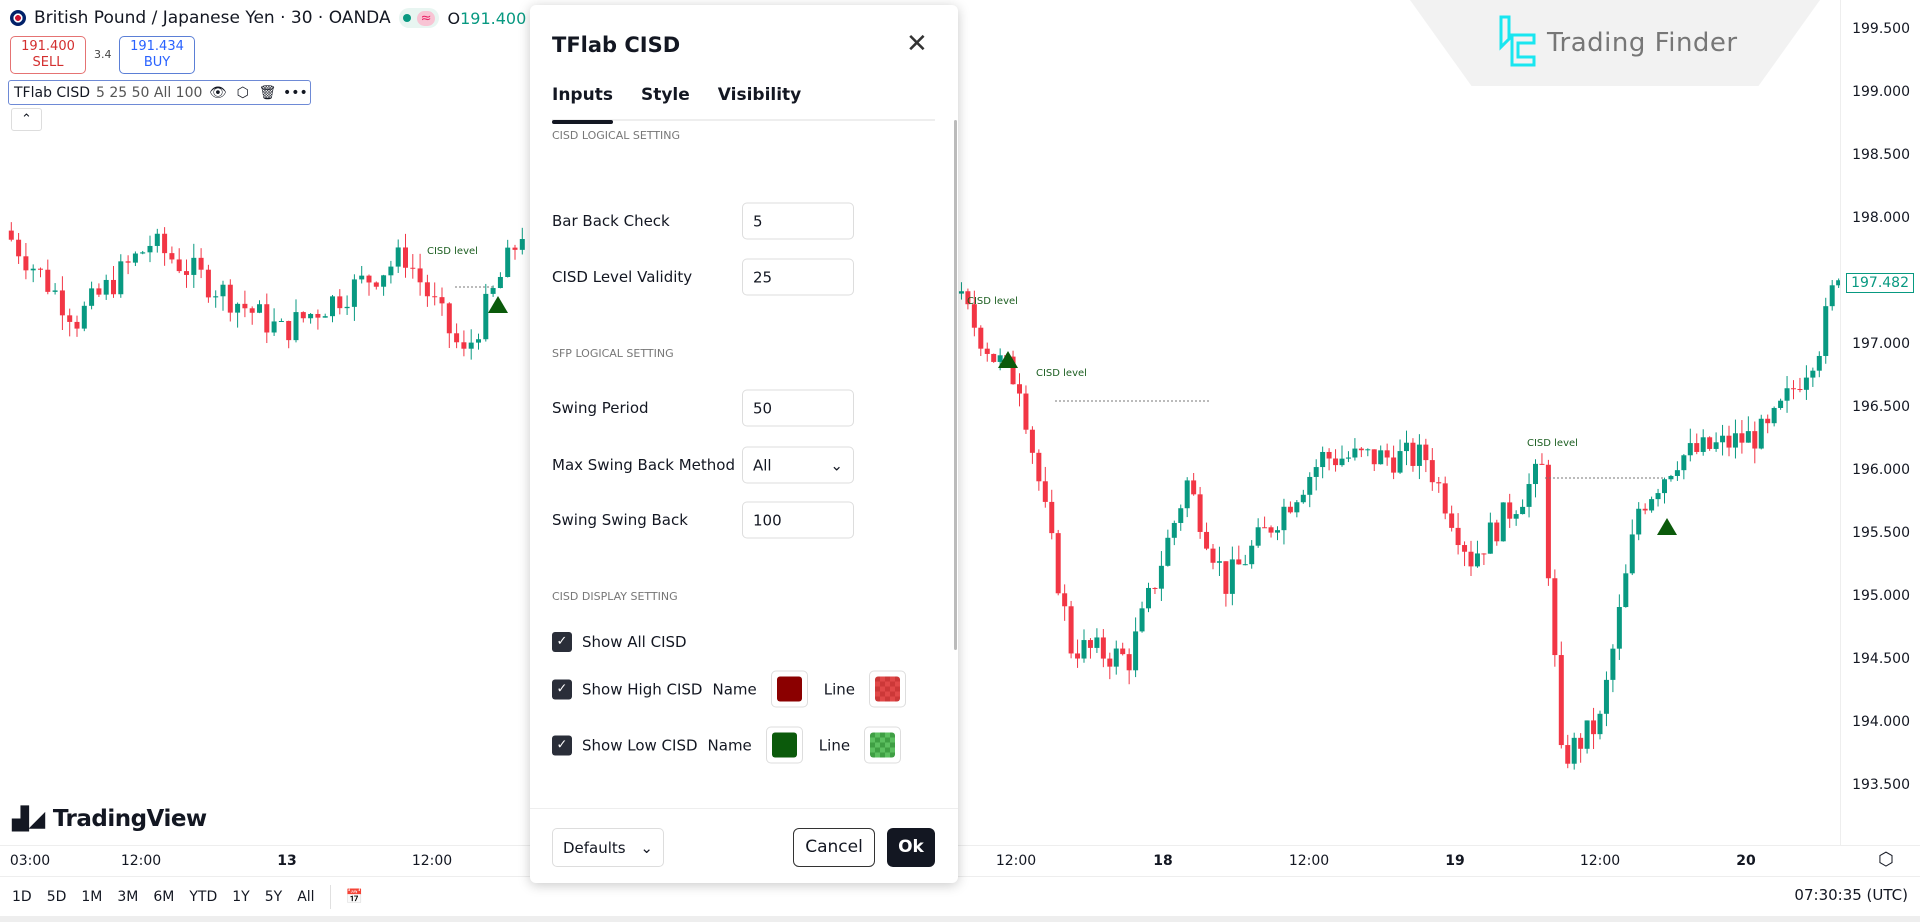 Image resolution: width=1920 pixels, height=922 pixels. What do you see at coordinates (798, 277) in the screenshot?
I see `cisd-level-validity-input: 25` at bounding box center [798, 277].